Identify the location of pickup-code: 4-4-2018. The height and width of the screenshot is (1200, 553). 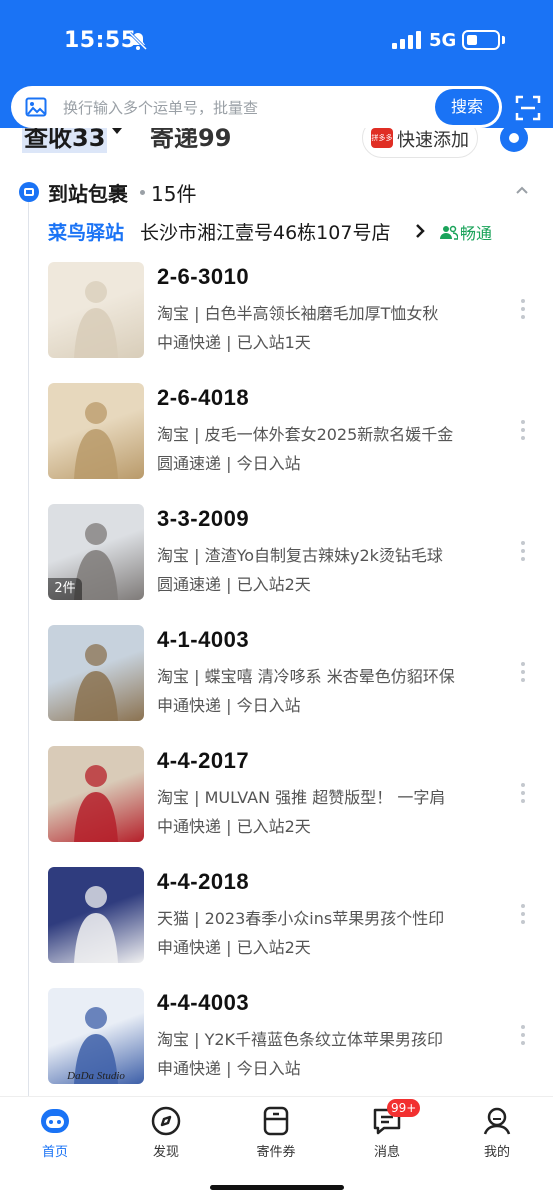
(203, 881).